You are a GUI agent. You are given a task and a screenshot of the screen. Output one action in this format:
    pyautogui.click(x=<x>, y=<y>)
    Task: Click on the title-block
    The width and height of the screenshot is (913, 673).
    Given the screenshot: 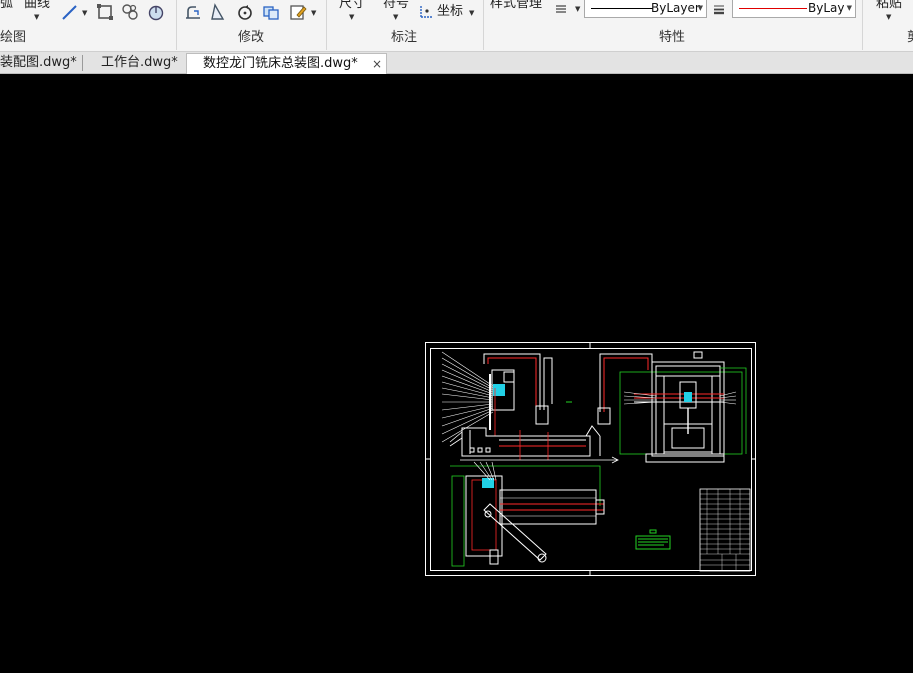 What is the action you would take?
    pyautogui.click(x=725, y=530)
    